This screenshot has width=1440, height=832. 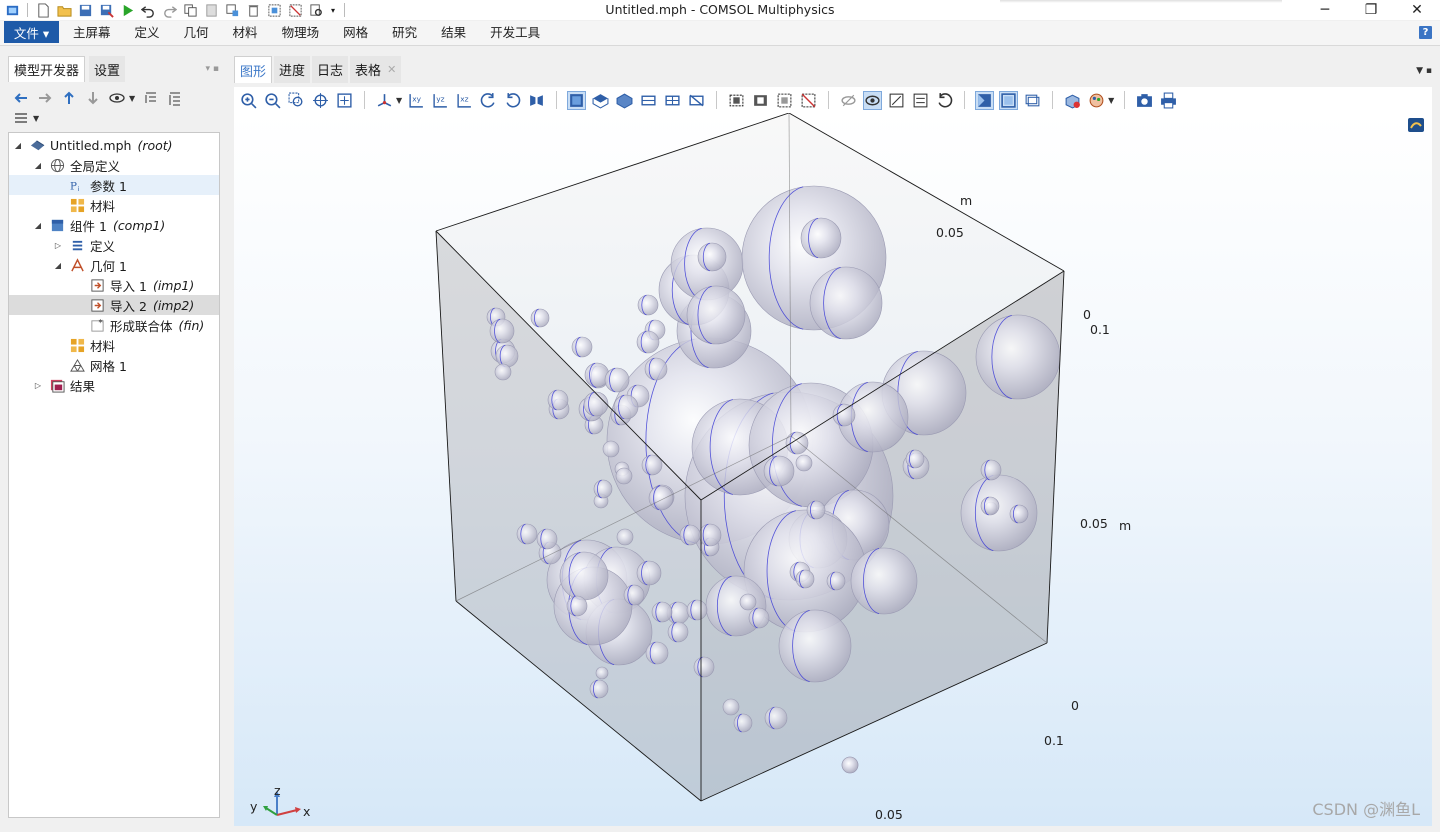 I want to click on zoom-box-icon, so click(x=296, y=100).